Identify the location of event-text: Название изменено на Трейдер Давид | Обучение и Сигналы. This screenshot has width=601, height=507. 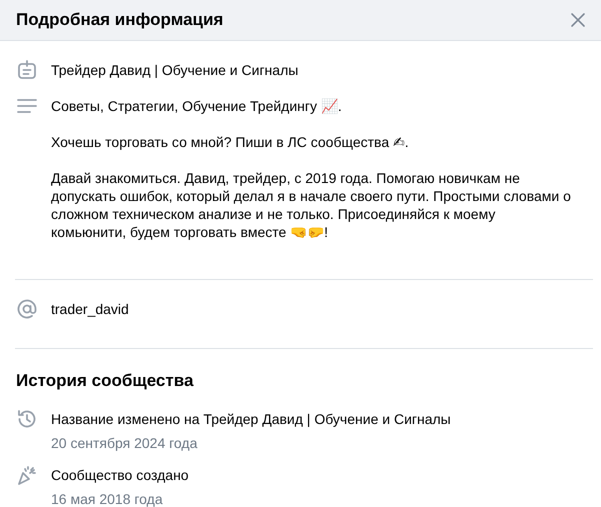
(251, 419).